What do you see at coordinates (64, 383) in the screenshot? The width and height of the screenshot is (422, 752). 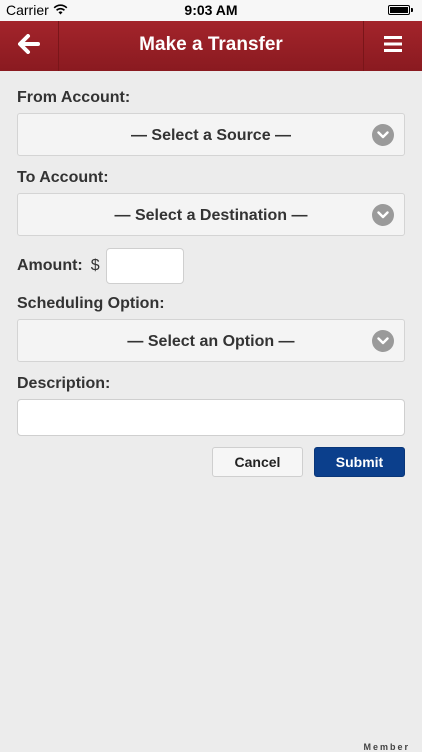 I see `description-label: Description:` at bounding box center [64, 383].